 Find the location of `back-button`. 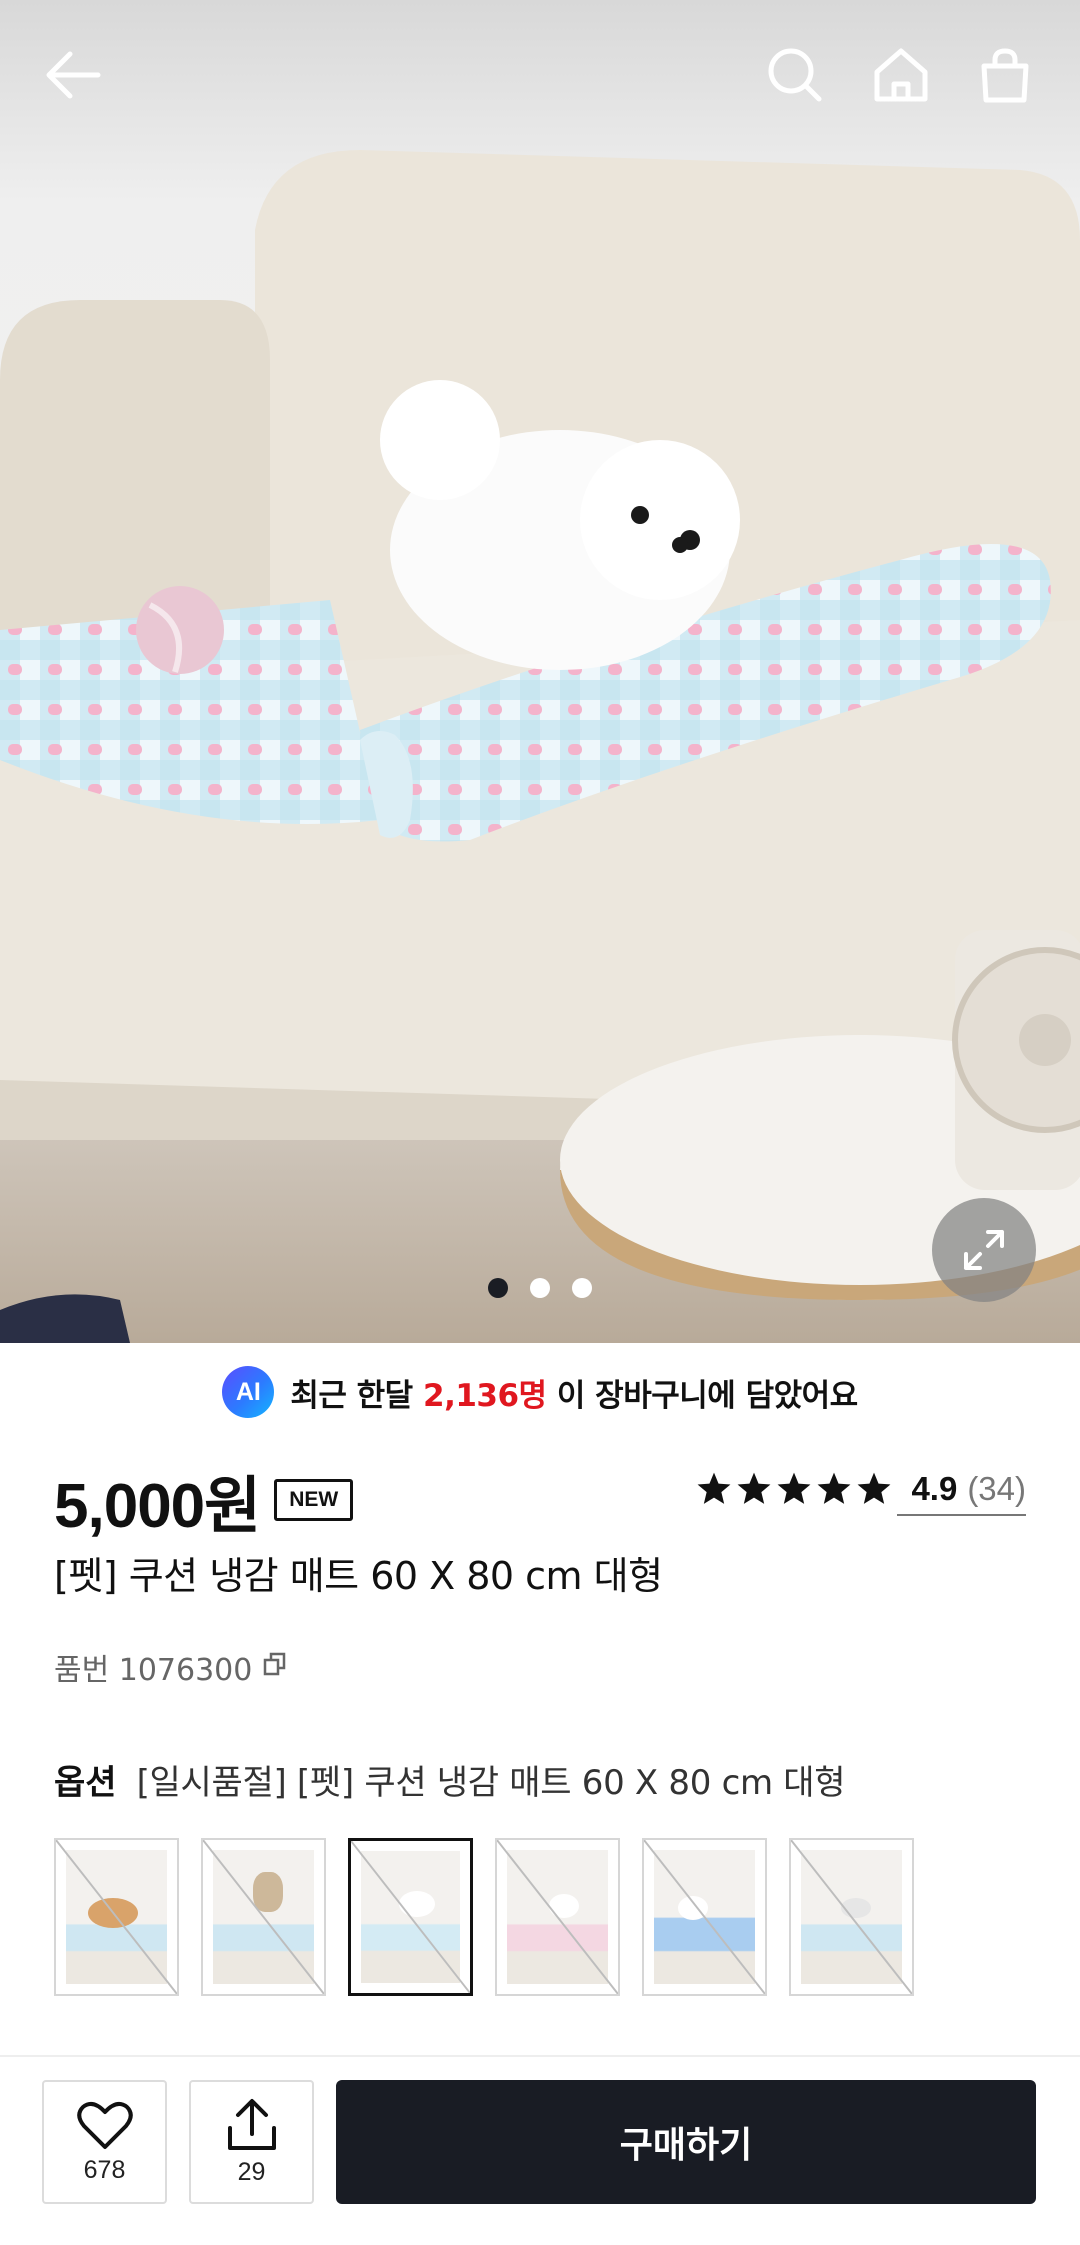

back-button is located at coordinates (73, 75).